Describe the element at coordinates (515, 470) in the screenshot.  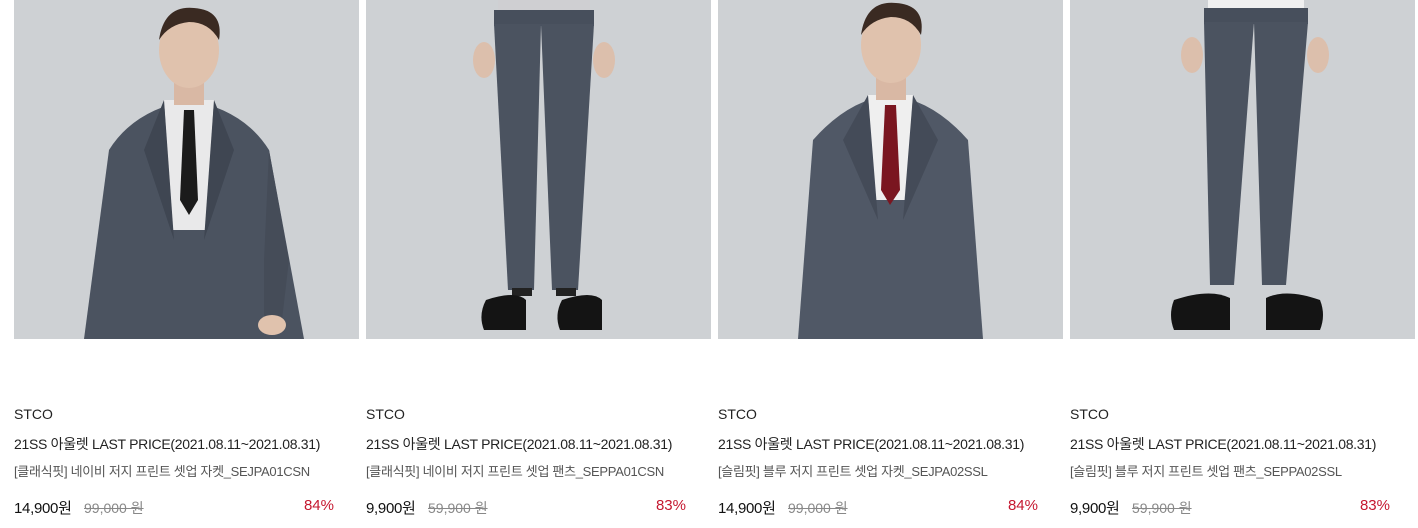
I see `product-name: [클래식핏] 네이비 저지 프린트 셋업 팬츠_SEPPA01CSN` at that location.